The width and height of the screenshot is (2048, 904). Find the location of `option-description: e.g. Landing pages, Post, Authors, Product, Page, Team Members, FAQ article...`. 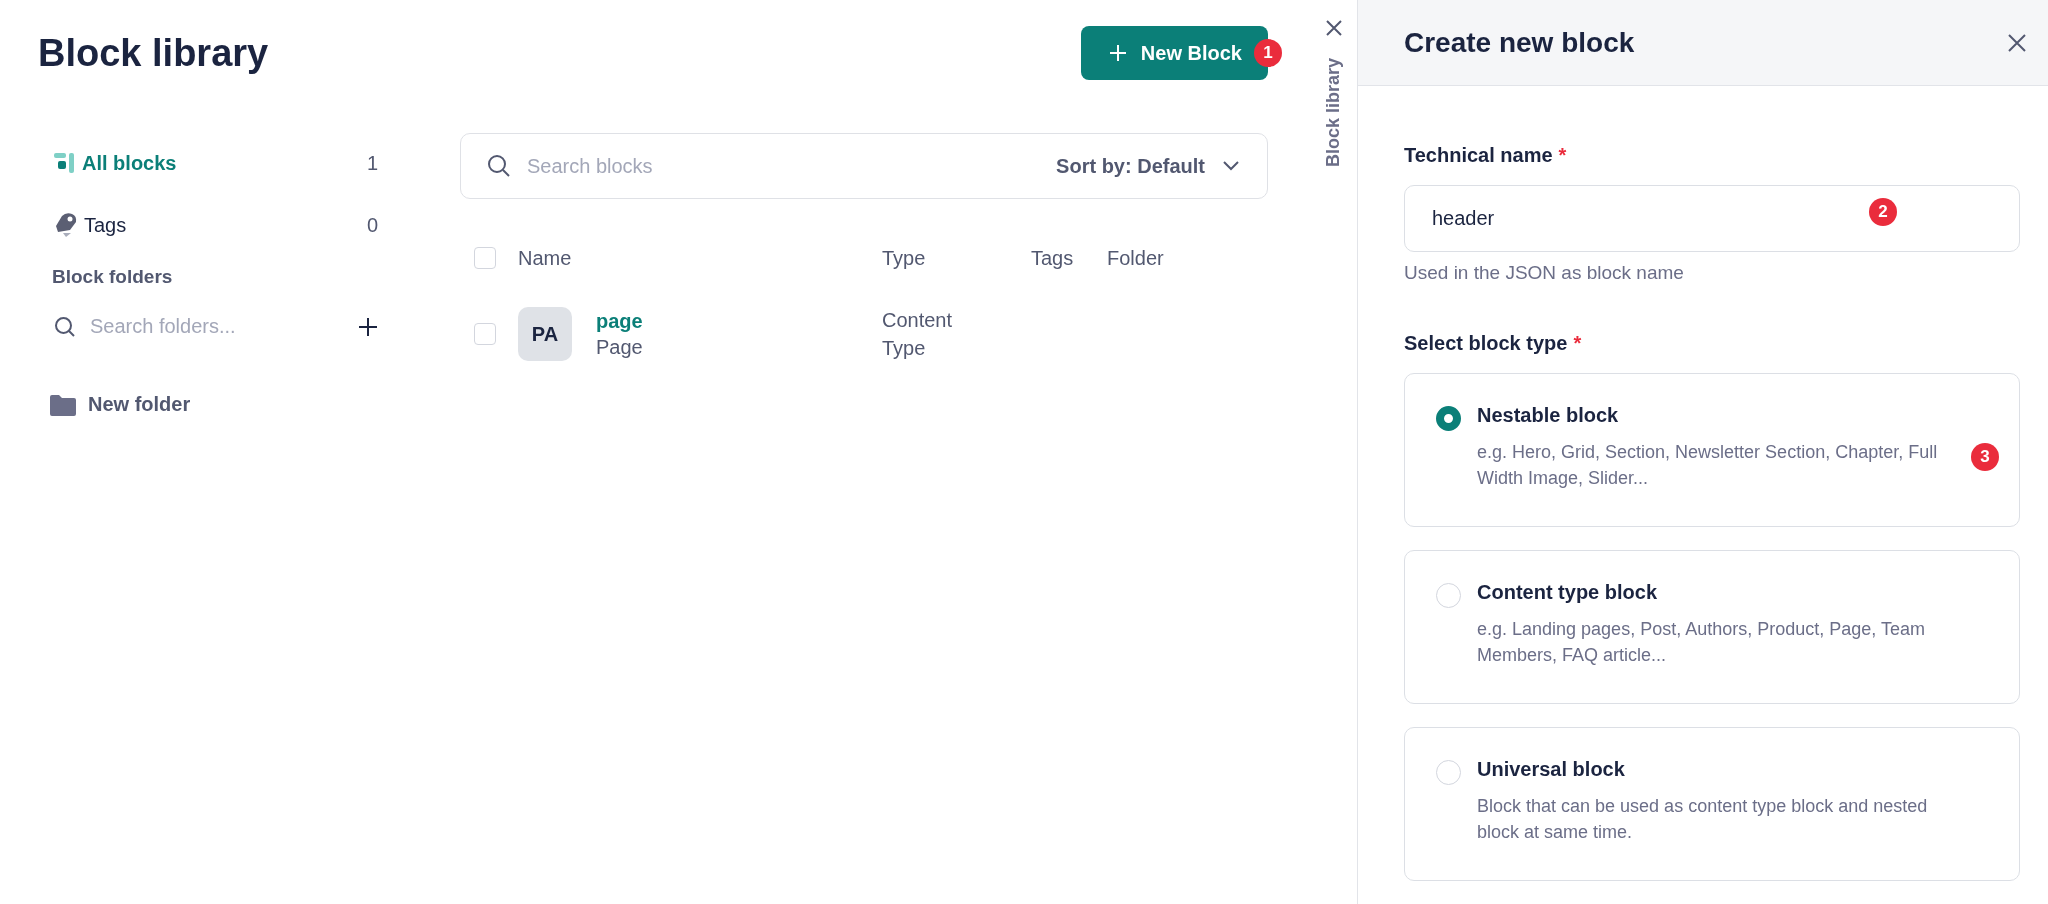

option-description: e.g. Landing pages, Post, Authors, Product, Page, Team Members, FAQ article... is located at coordinates (1701, 642).